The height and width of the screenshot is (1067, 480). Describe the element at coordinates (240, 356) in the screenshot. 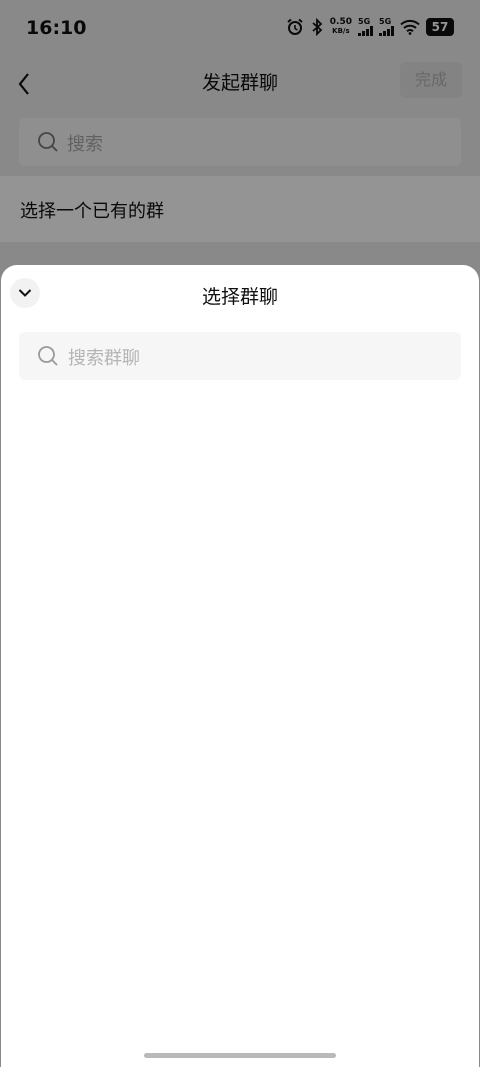

I see `group-search-input: 搜索群聊` at that location.